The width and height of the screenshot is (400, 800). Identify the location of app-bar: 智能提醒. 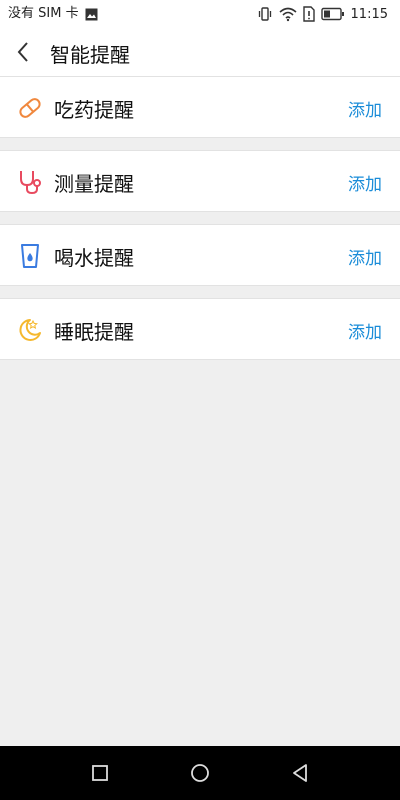
(200, 52).